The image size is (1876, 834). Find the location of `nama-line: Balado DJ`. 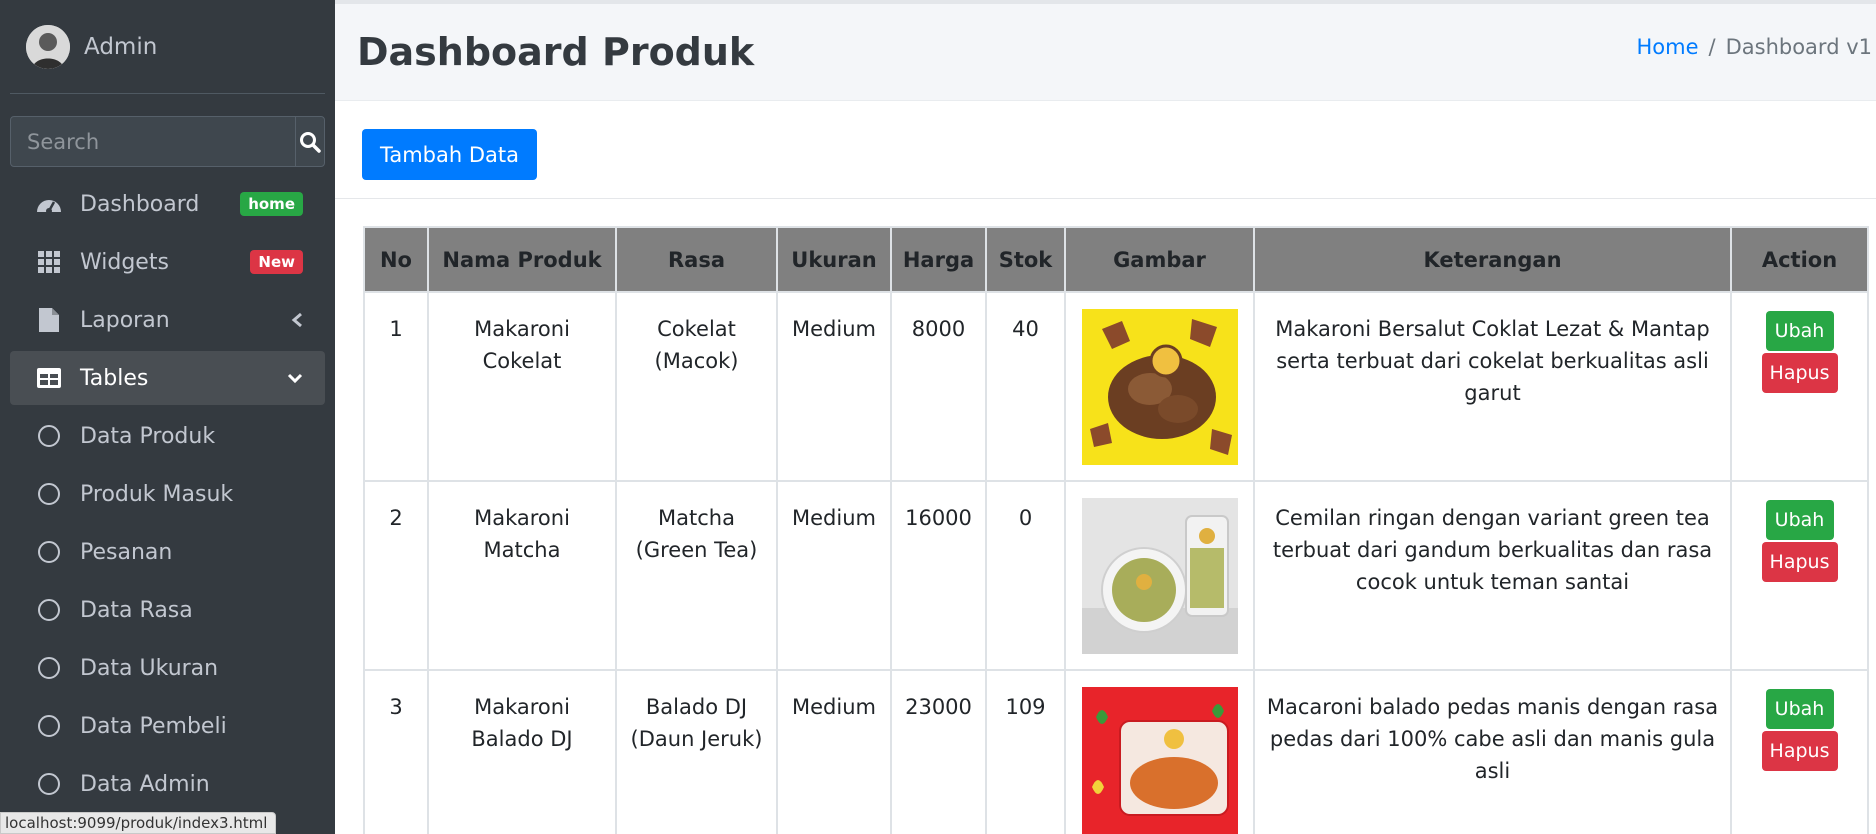

nama-line: Balado DJ is located at coordinates (522, 739).